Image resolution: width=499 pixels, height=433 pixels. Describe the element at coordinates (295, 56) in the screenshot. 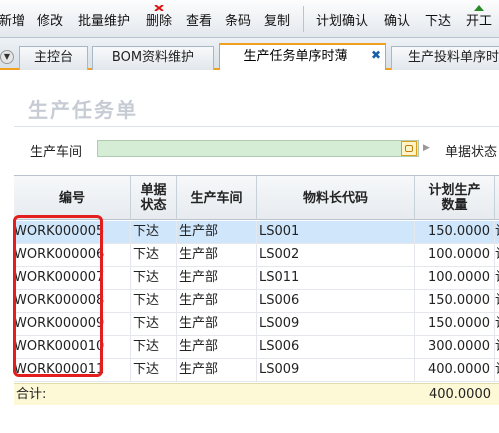

I see `tab-production-task-list-label: 生产任务单序时薄` at that location.